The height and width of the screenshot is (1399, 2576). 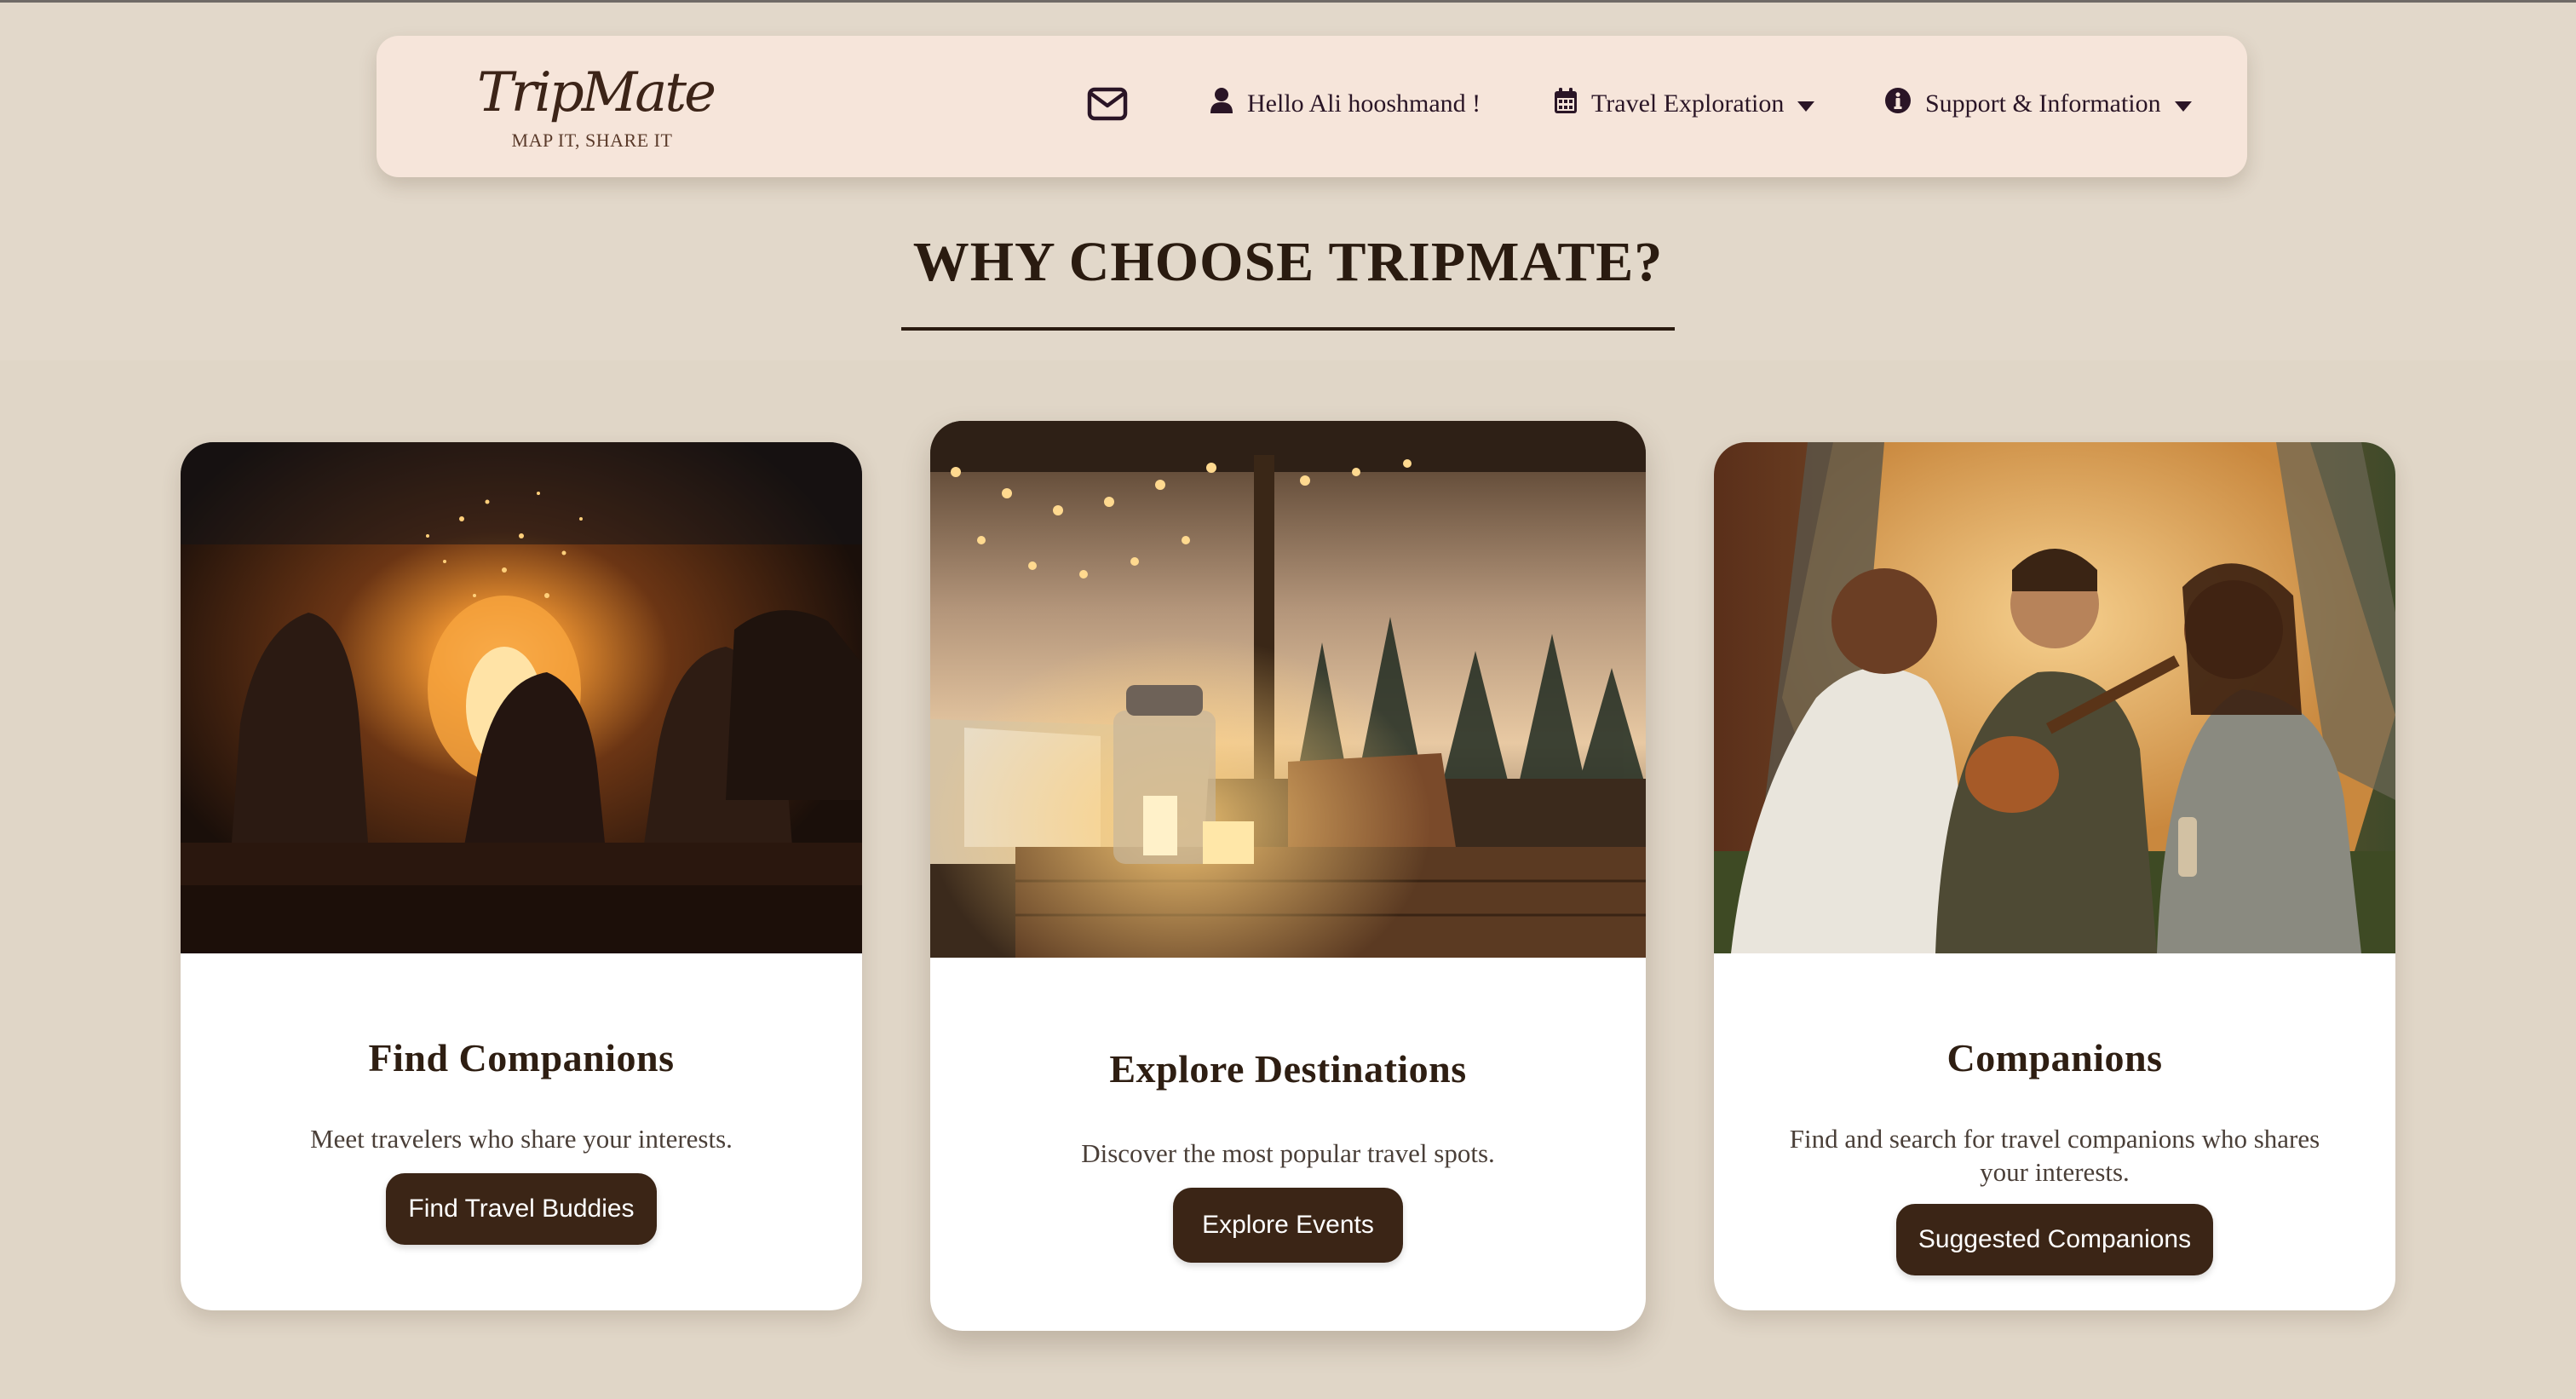 I want to click on explore-events-button: Explore Events, so click(x=1288, y=1225).